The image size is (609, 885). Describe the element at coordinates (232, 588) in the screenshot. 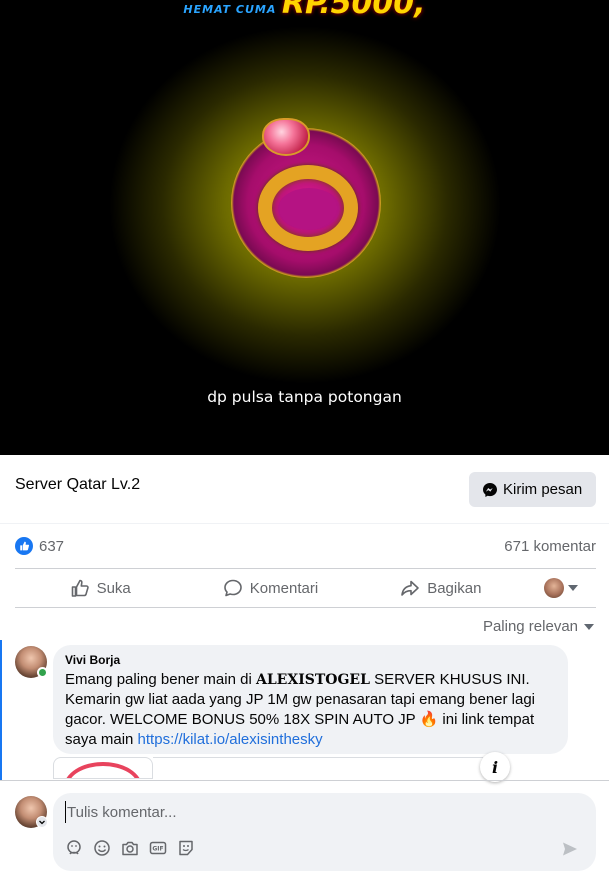

I see `comment-icon` at that location.